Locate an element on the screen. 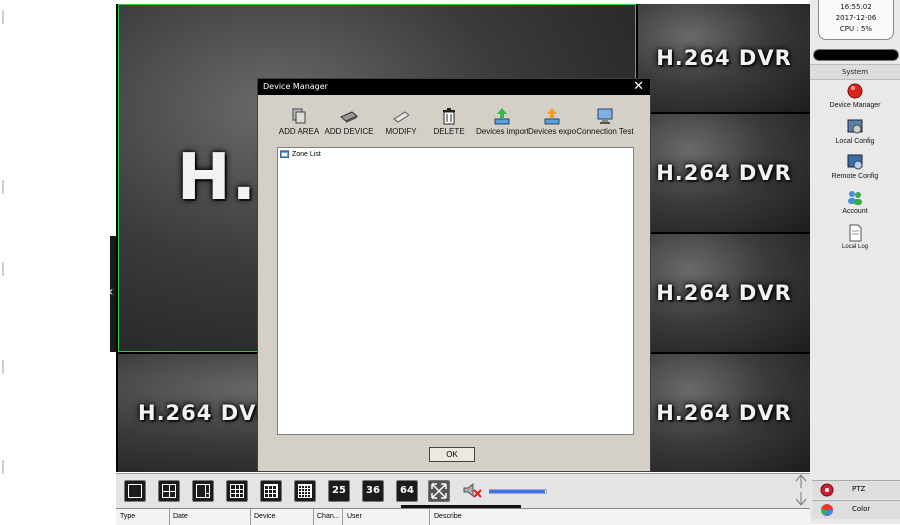 The height and width of the screenshot is (525, 900). layout-4-button is located at coordinates (169, 491).